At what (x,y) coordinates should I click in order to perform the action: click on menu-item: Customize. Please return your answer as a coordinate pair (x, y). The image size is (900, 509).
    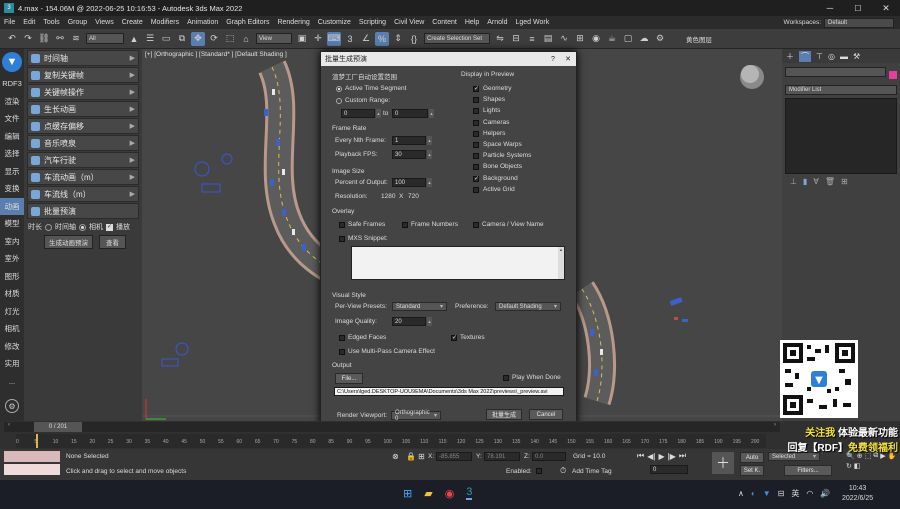
    Looking at the image, I should click on (334, 22).